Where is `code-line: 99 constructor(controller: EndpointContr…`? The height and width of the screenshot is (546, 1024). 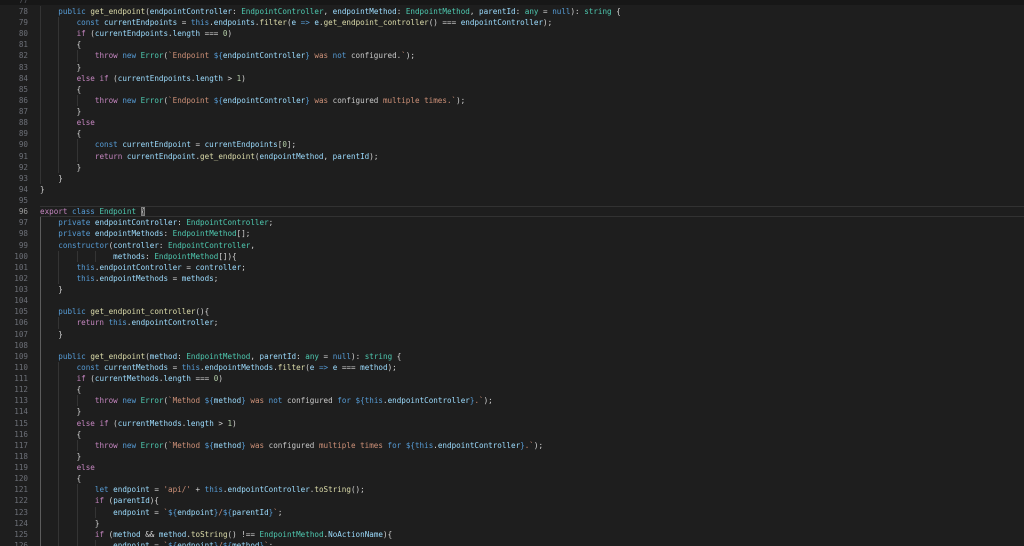
code-line: 99 constructor(controller: EndpointContr… is located at coordinates (512, 245).